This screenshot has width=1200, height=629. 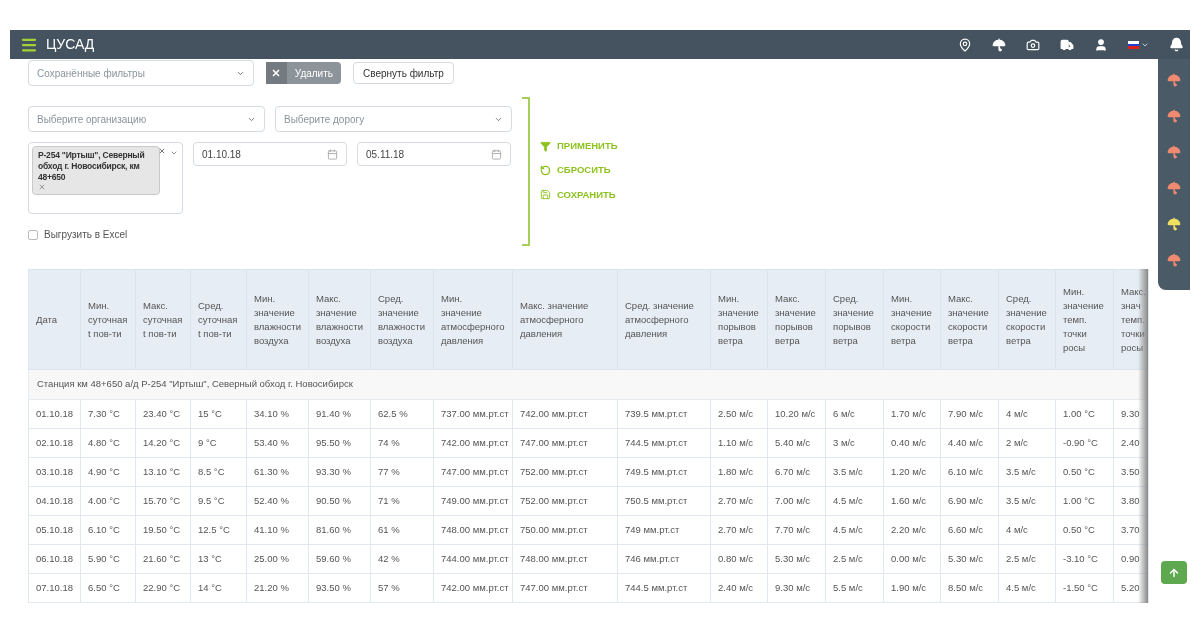 I want to click on column-header: Мин. значение порывов ветра, so click(x=739, y=319).